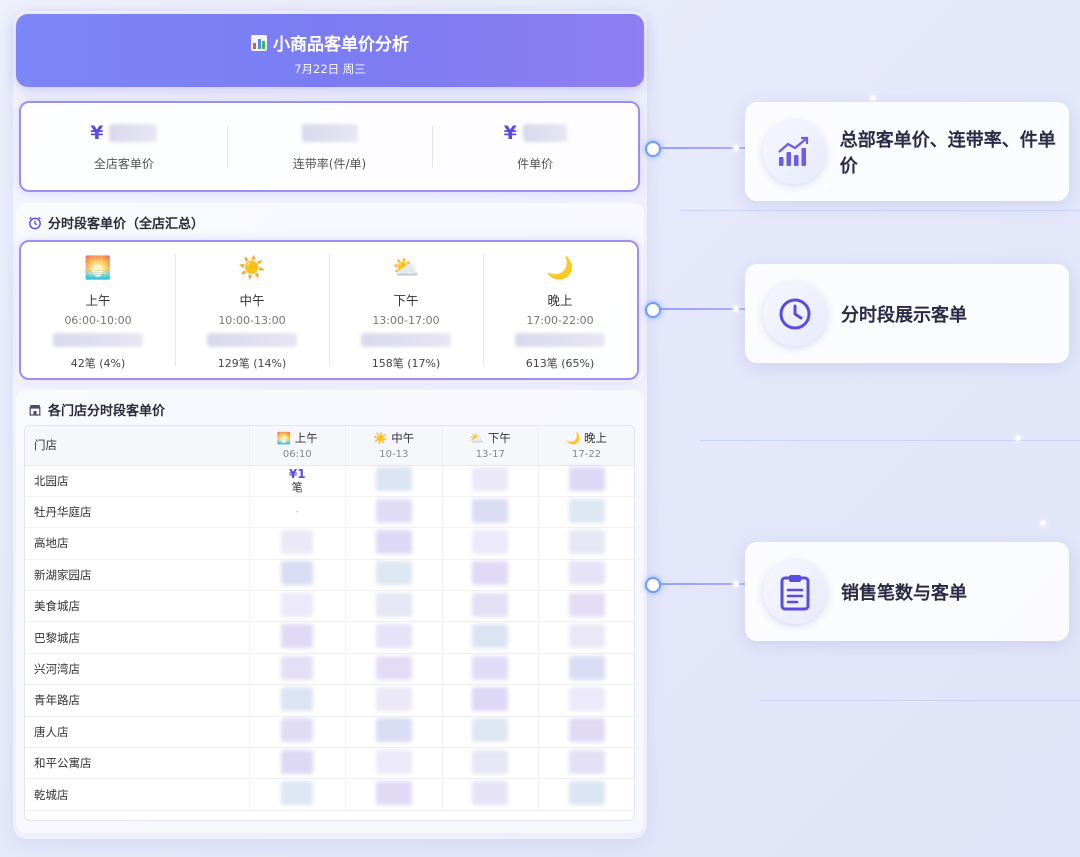 The image size is (1080, 857). What do you see at coordinates (123, 164) in the screenshot?
I see `kpi-label: 全店客单价` at bounding box center [123, 164].